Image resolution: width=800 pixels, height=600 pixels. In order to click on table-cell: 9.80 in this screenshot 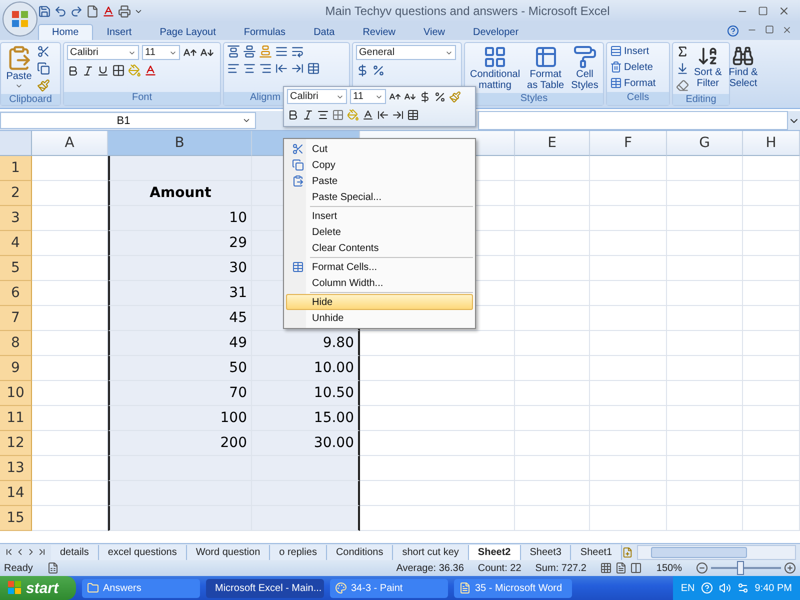, I will do `click(306, 343)`.